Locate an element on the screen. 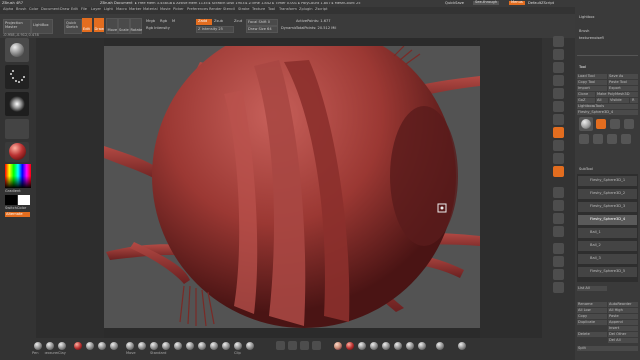  lightbox-button: LightBox is located at coordinates (42, 26).